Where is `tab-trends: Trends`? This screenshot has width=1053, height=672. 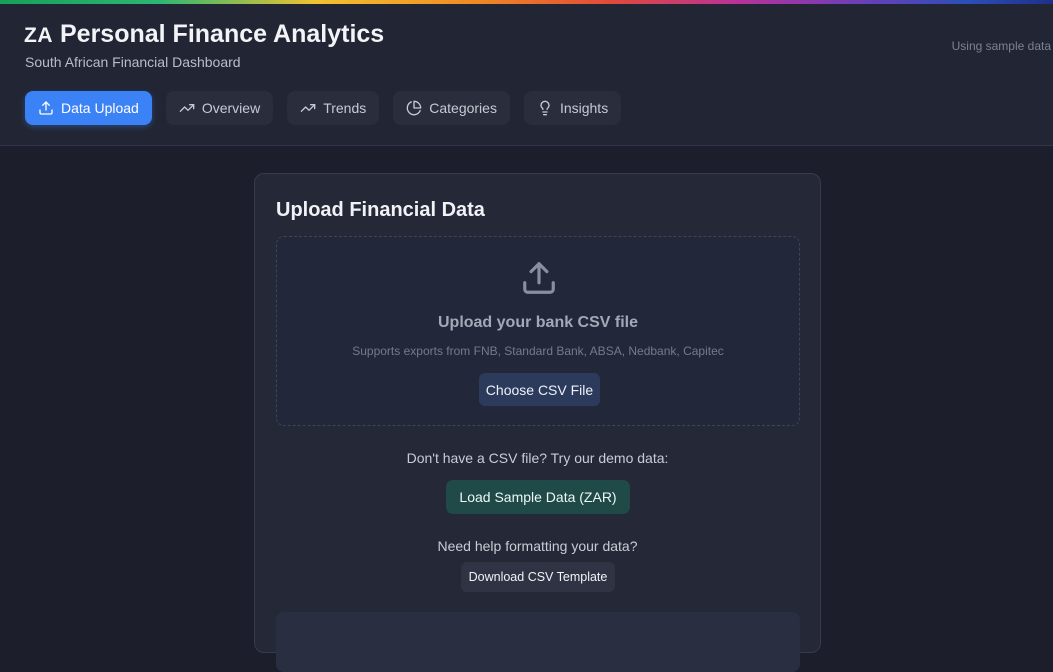
tab-trends: Trends is located at coordinates (333, 108).